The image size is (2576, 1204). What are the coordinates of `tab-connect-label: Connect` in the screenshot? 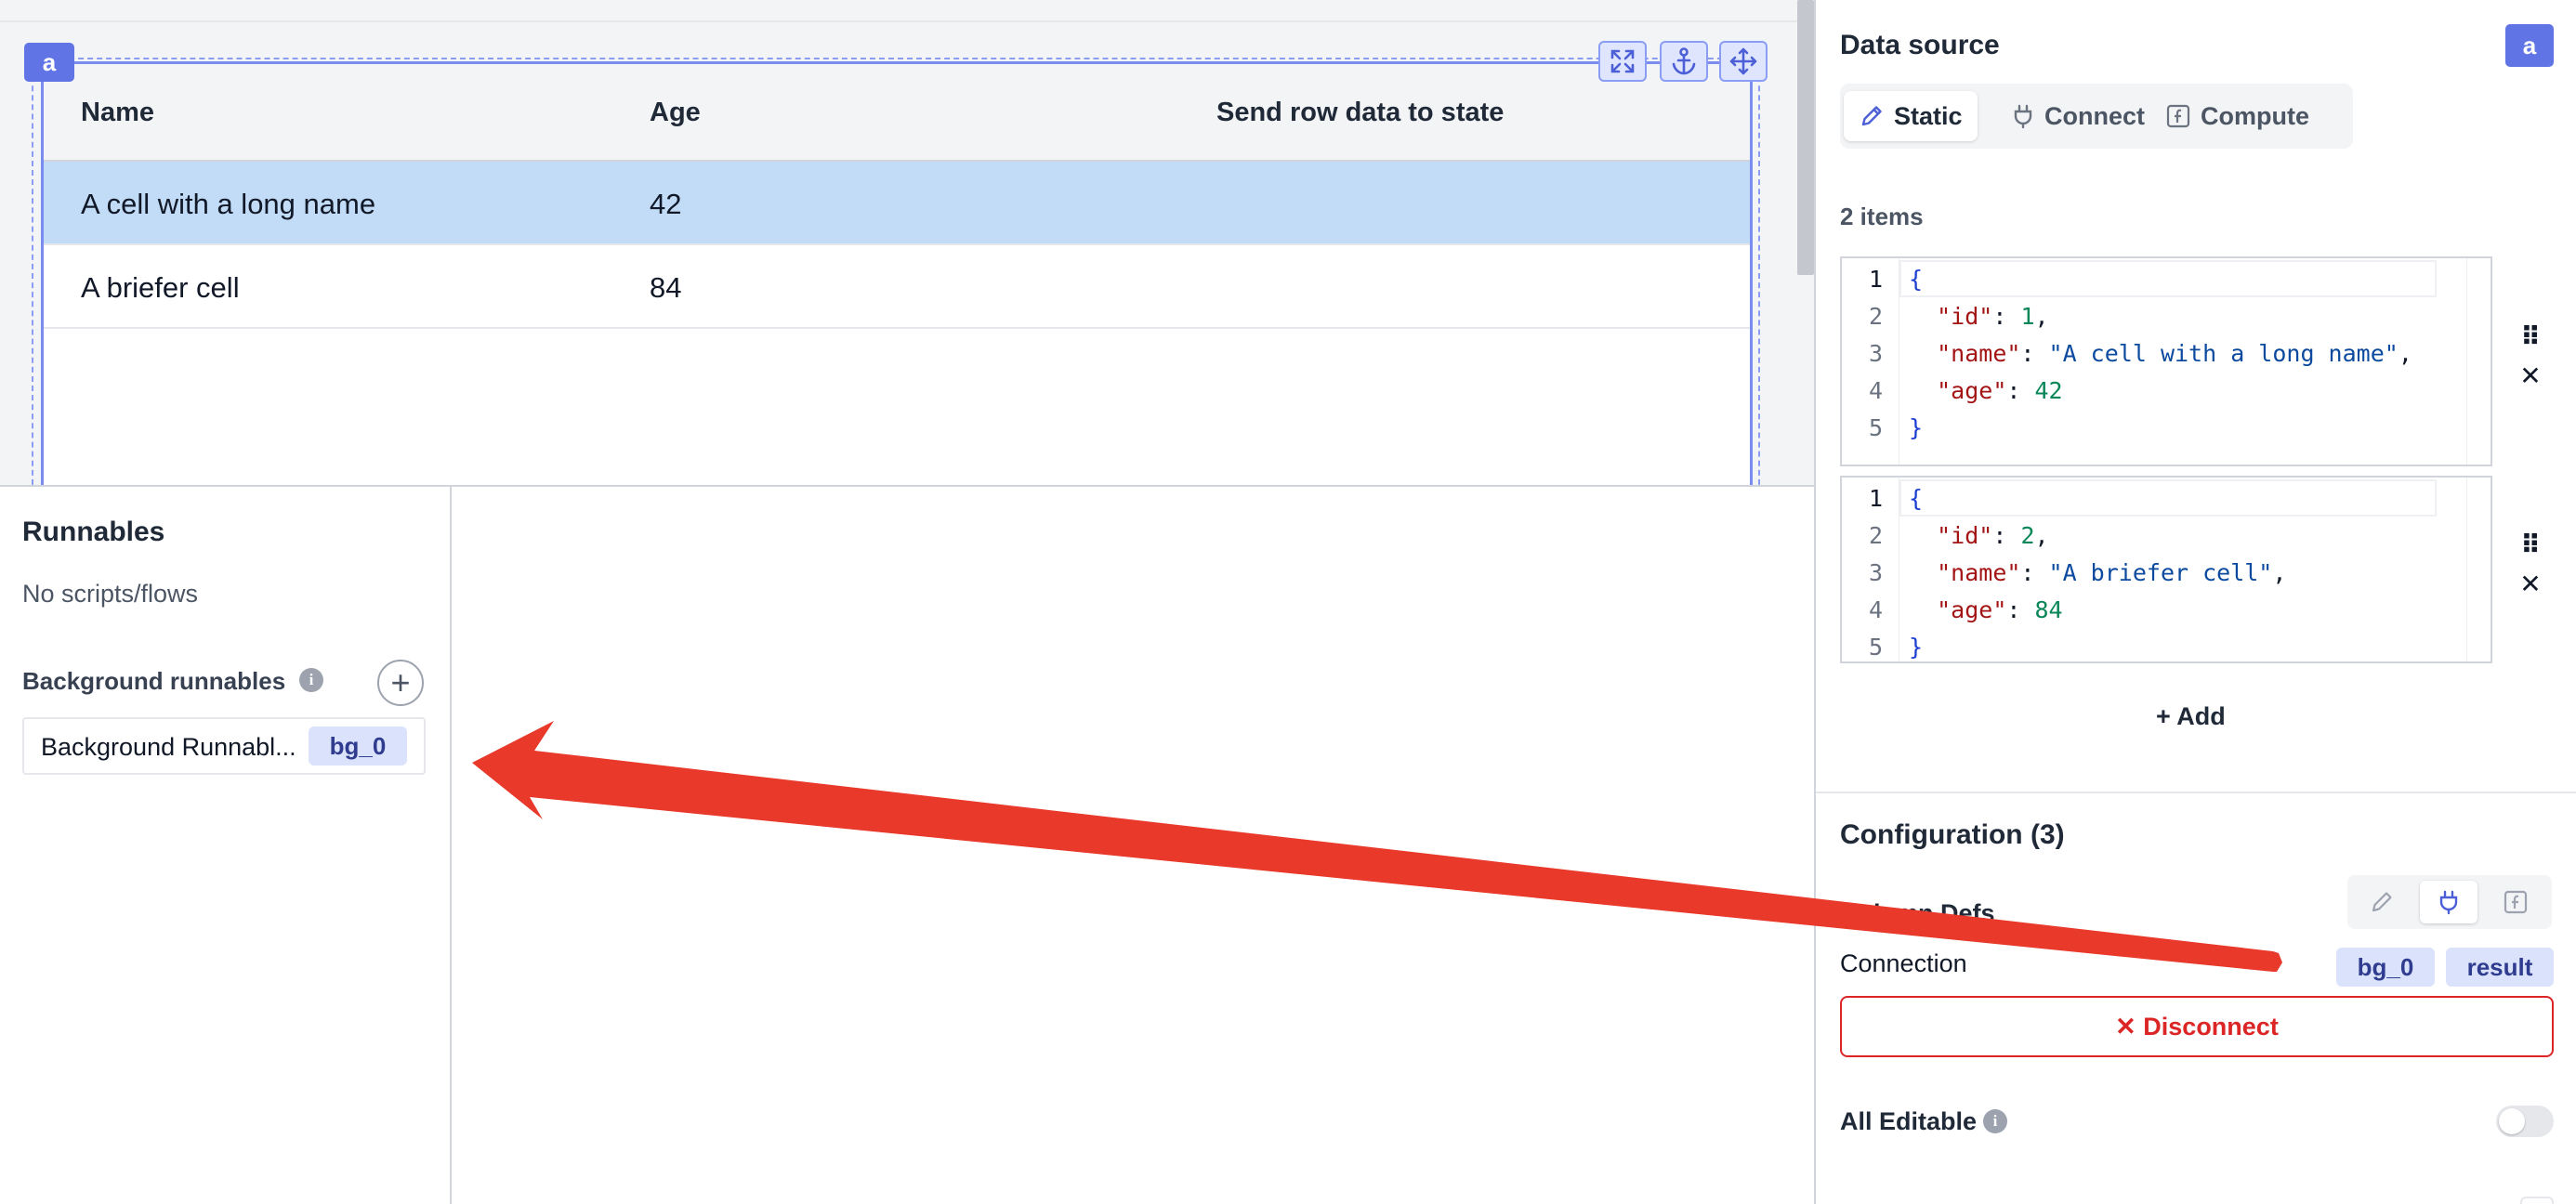 It's located at (2094, 115).